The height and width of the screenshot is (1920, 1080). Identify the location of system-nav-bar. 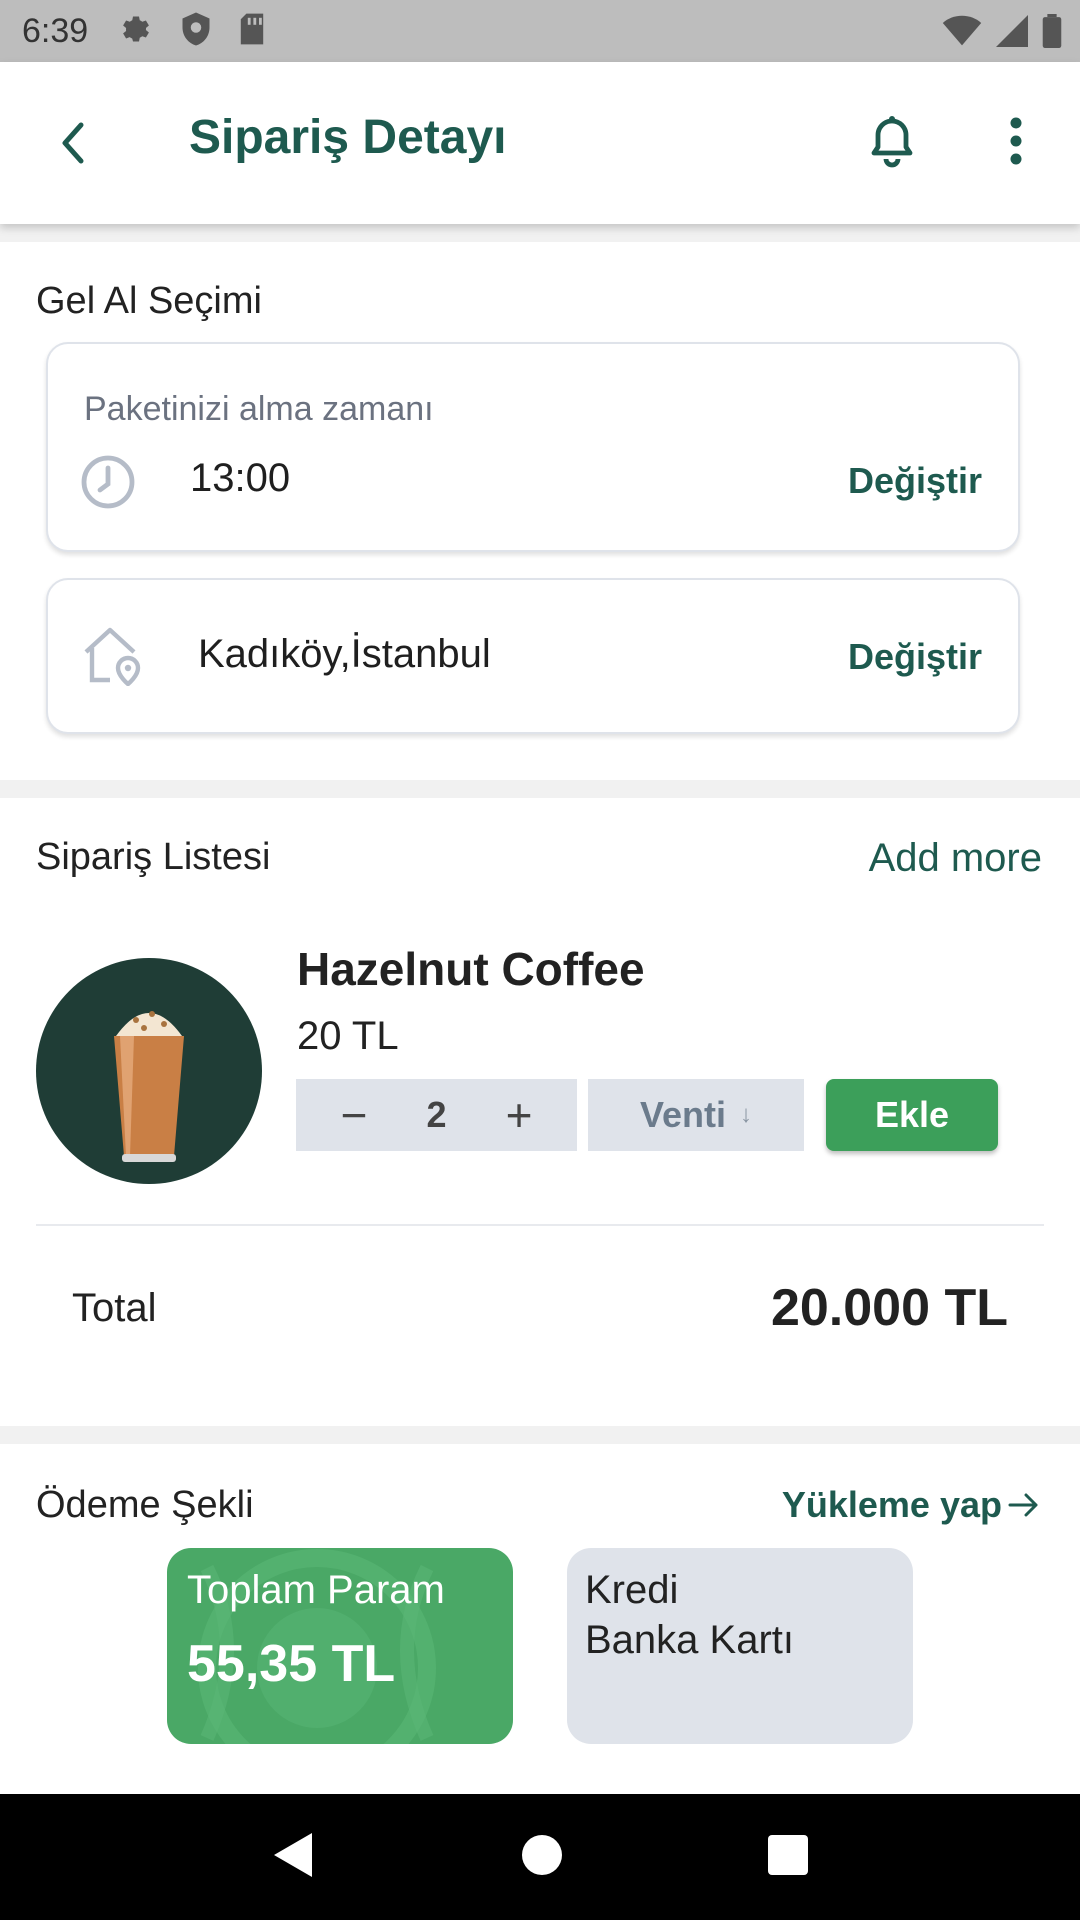
(540, 1857).